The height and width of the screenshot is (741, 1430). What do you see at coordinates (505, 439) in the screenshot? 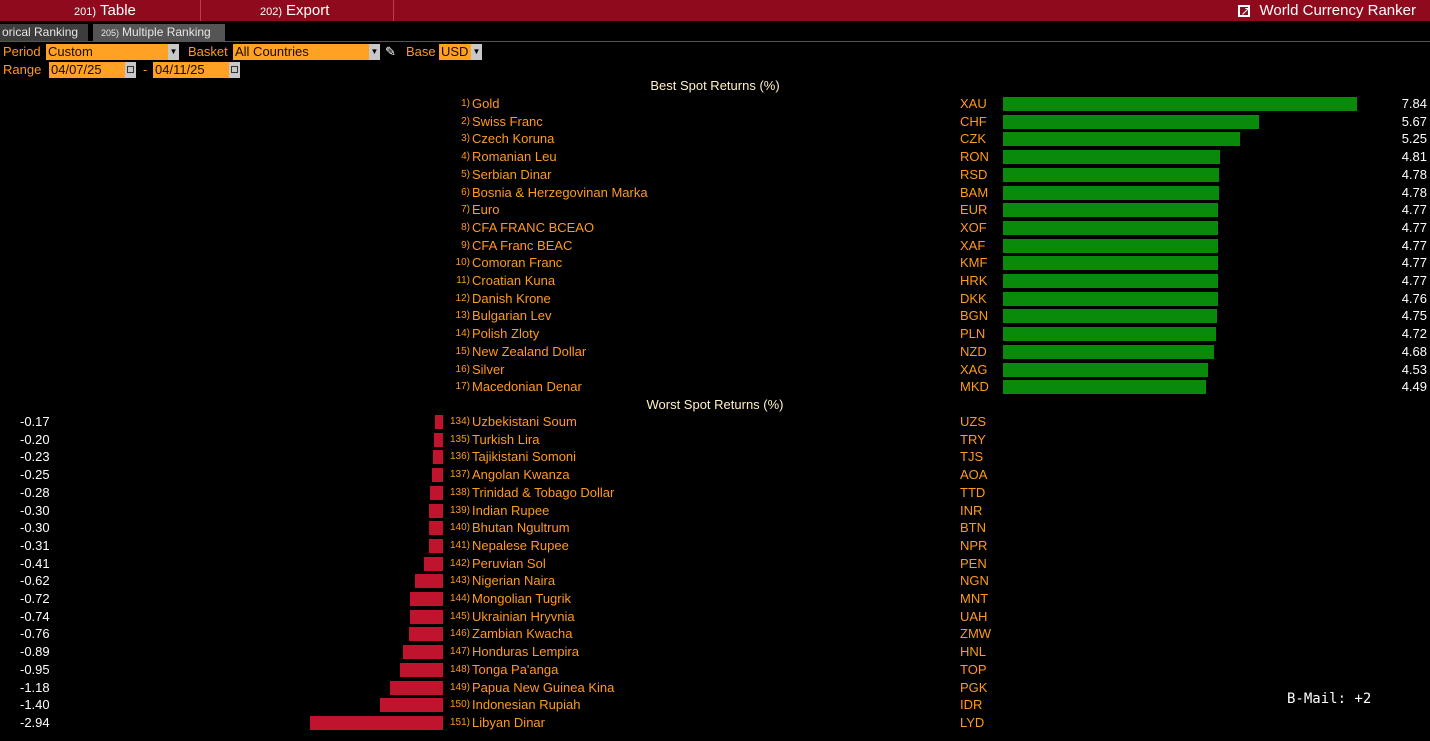
I see `currency-name: Turkish Lira` at bounding box center [505, 439].